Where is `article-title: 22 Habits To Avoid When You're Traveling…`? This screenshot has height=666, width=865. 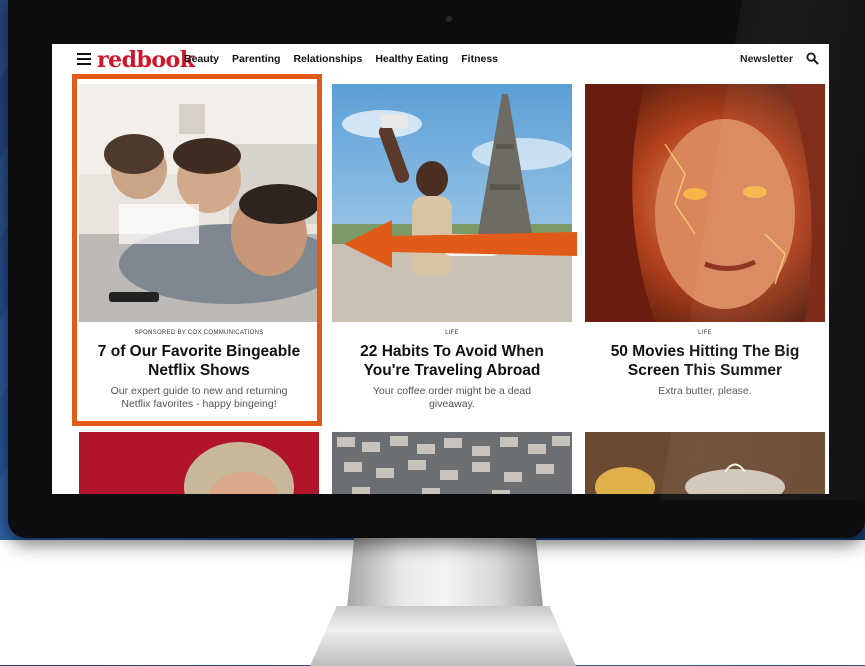 article-title: 22 Habits To Avoid When You're Traveling… is located at coordinates (452, 361).